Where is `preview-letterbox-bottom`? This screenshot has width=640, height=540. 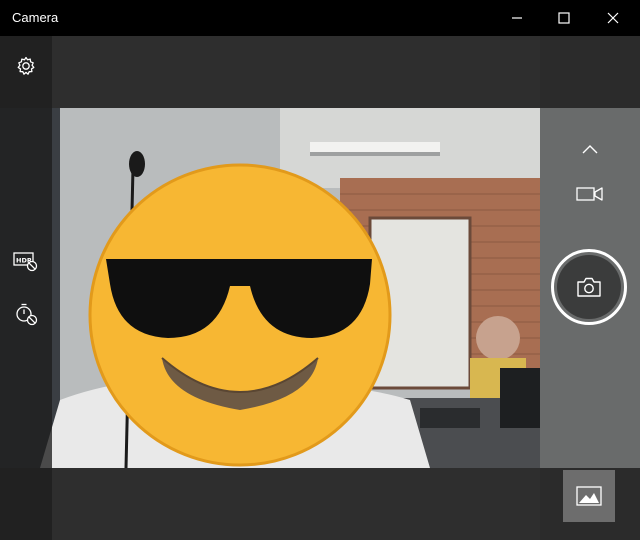
preview-letterbox-bottom is located at coordinates (296, 504).